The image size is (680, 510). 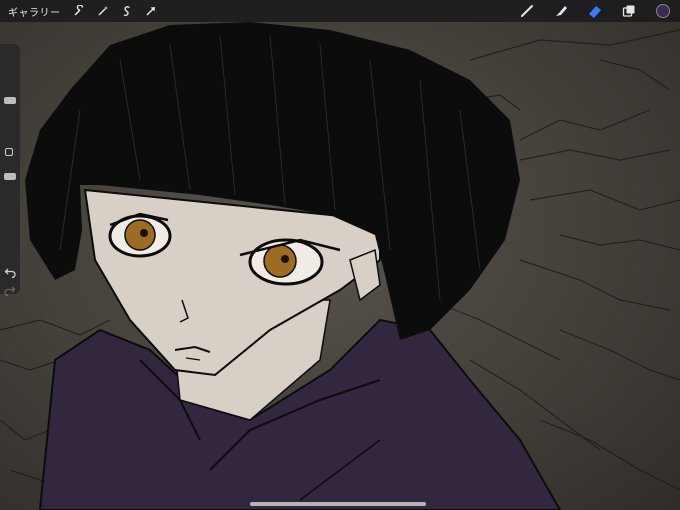 What do you see at coordinates (340, 11) in the screenshot?
I see `top-toolbar: ギャラリー` at bounding box center [340, 11].